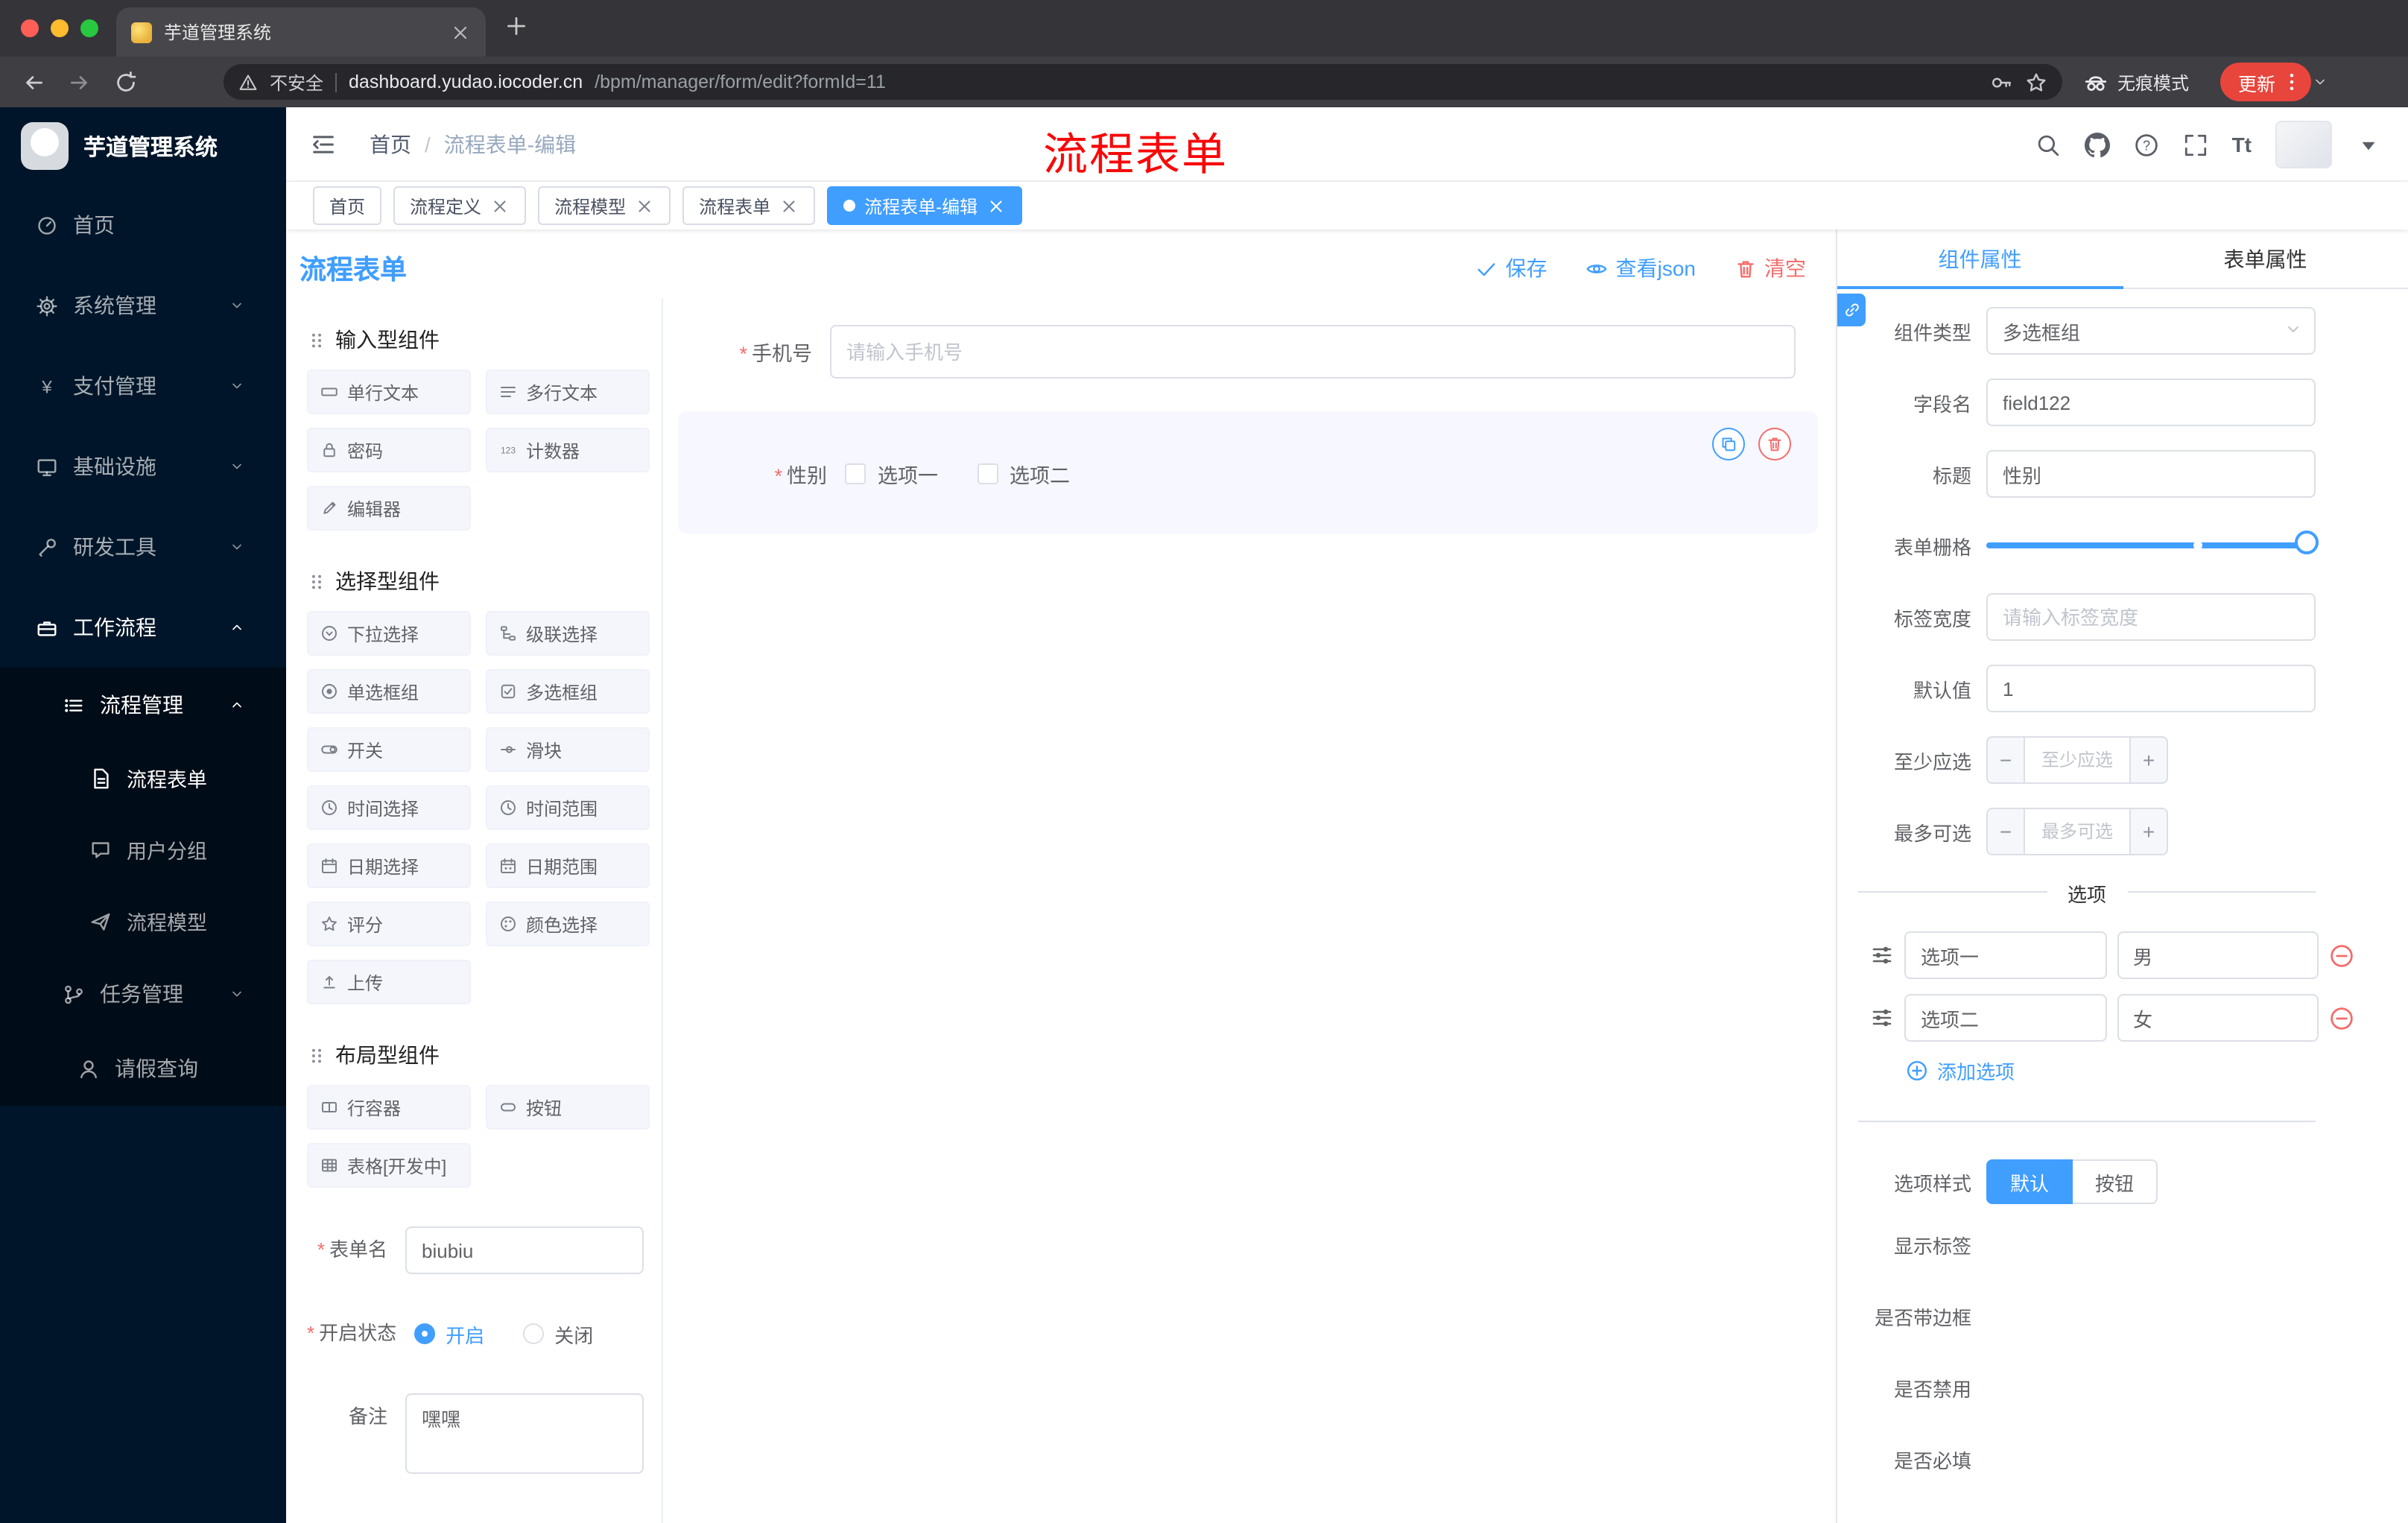 The height and width of the screenshot is (1523, 2408). Describe the element at coordinates (143, 225) in the screenshot. I see `sidebar-item-home: 首页` at that location.